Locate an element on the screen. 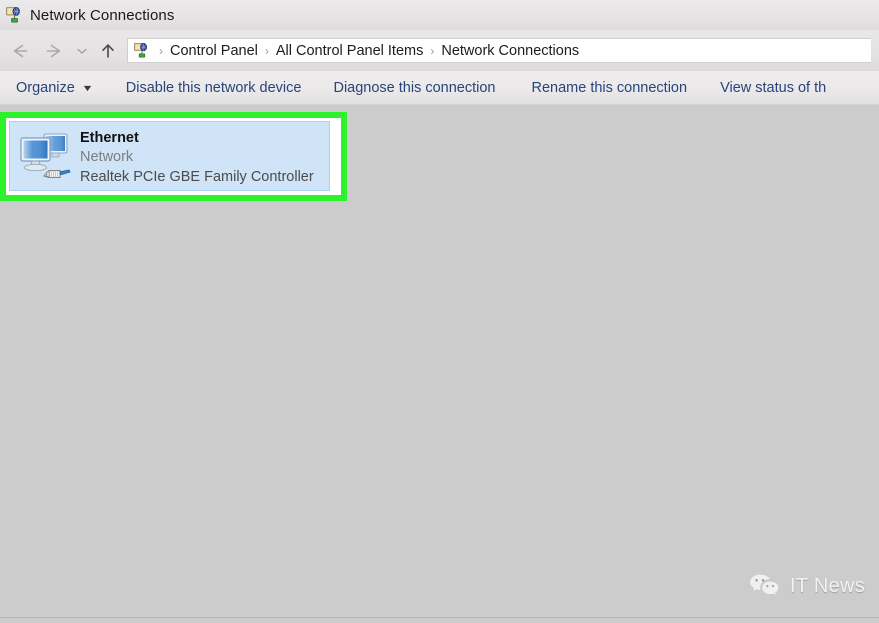 This screenshot has width=879, height=623. breadcrumb-network-icon is located at coordinates (141, 50).